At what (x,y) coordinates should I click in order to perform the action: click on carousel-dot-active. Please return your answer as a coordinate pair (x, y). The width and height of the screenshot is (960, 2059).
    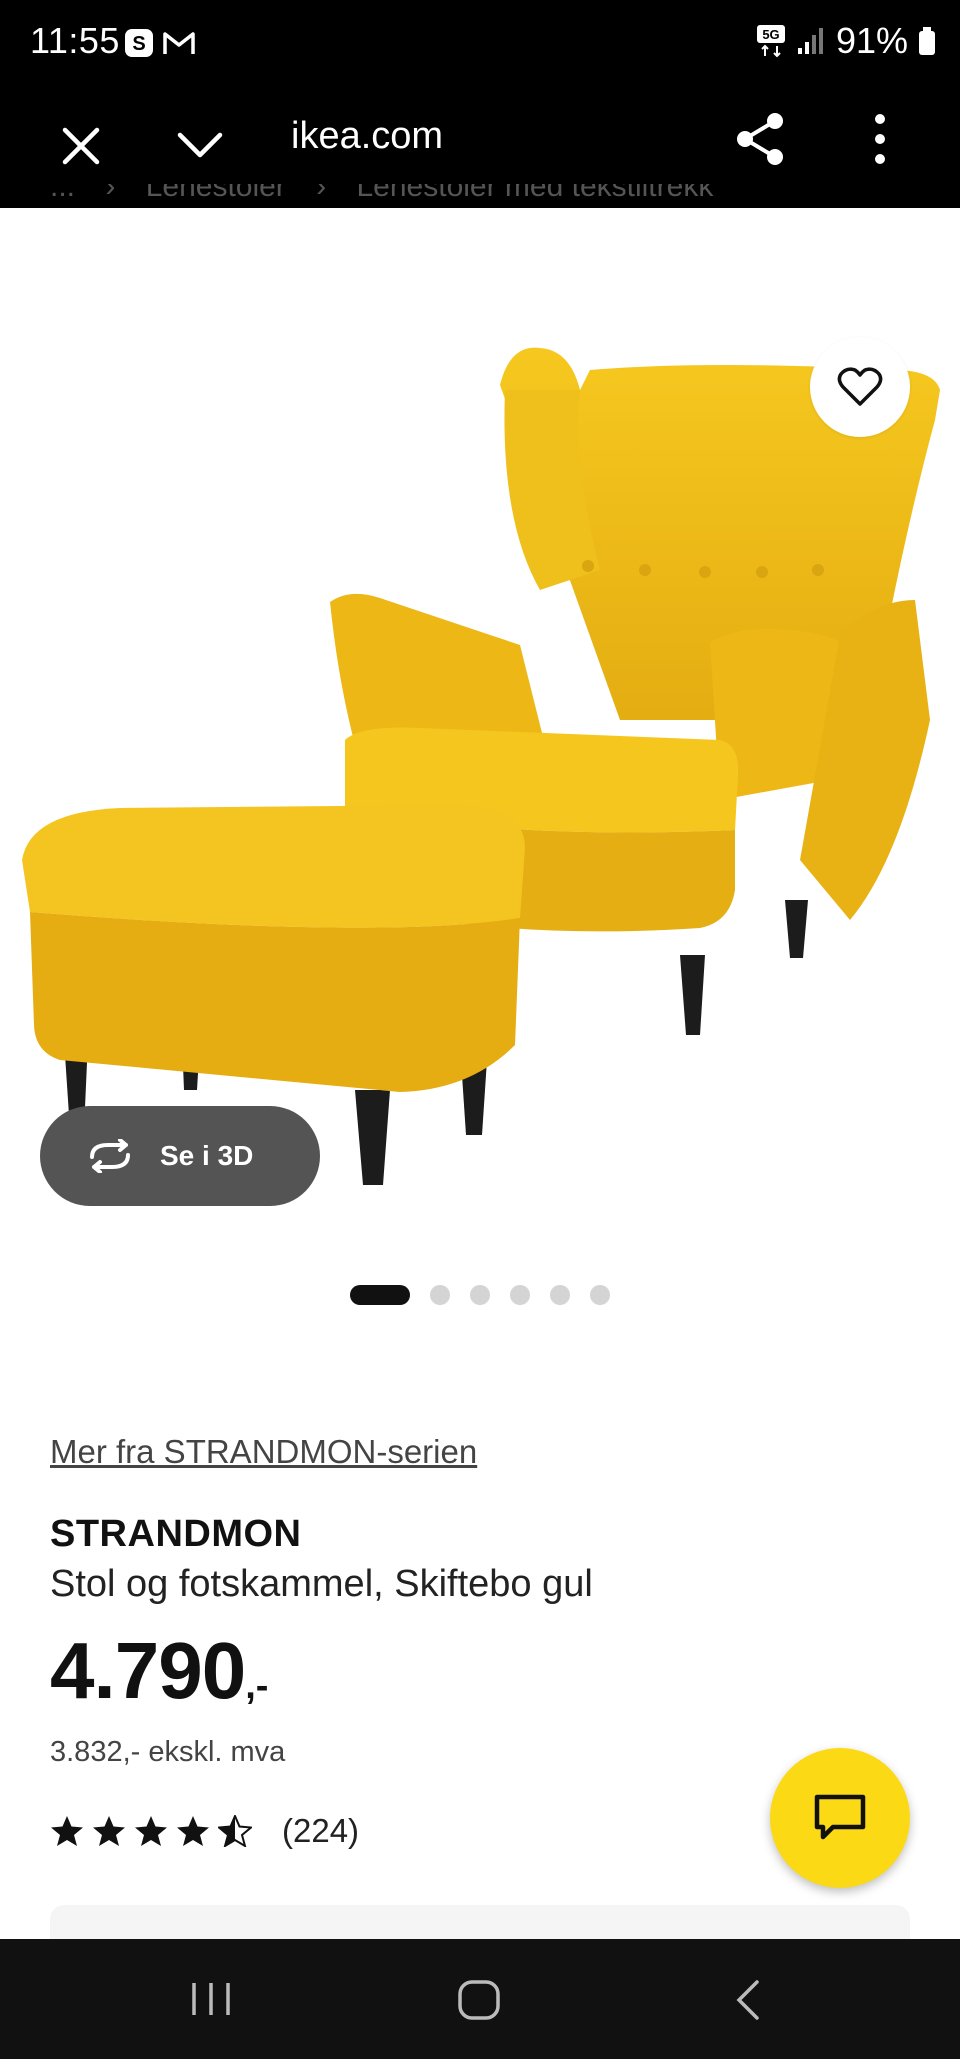
    Looking at the image, I should click on (380, 1295).